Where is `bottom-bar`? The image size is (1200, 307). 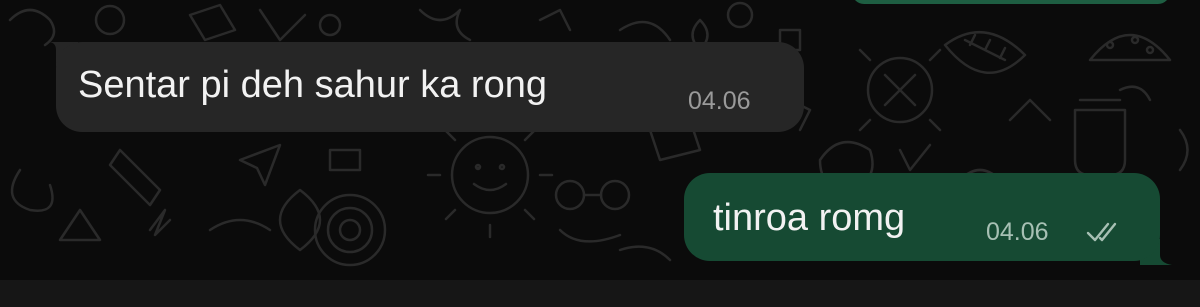 bottom-bar is located at coordinates (600, 293).